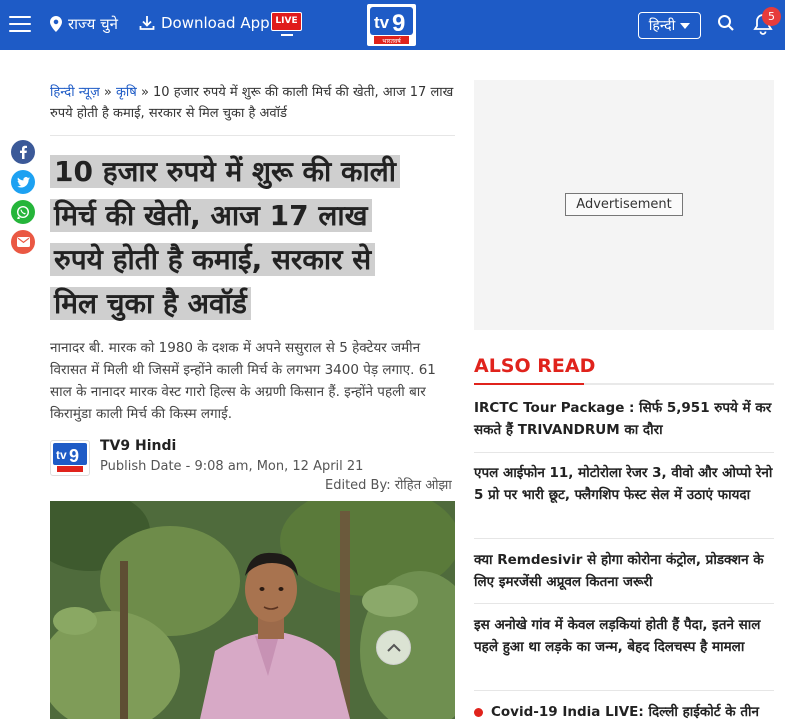  Describe the element at coordinates (138, 446) in the screenshot. I see `author-name: TV9 Hindi` at that location.